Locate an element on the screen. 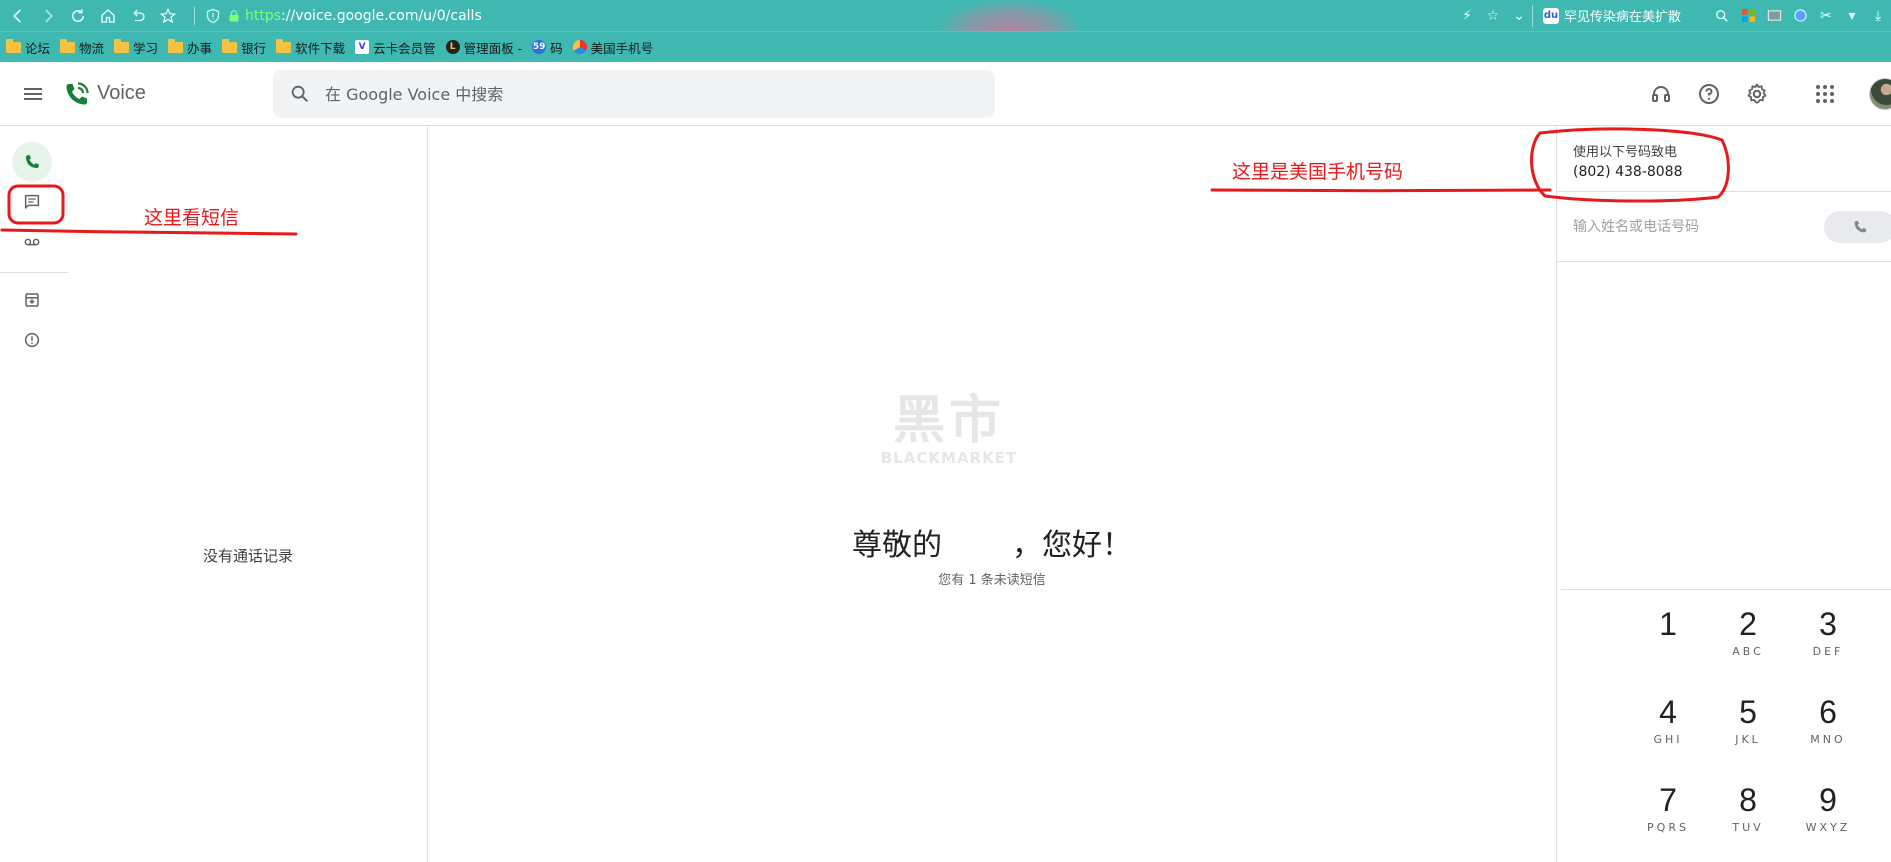 The image size is (1891, 862). address-bar: https://voice.google.com/u/0/calls is located at coordinates (363, 16).